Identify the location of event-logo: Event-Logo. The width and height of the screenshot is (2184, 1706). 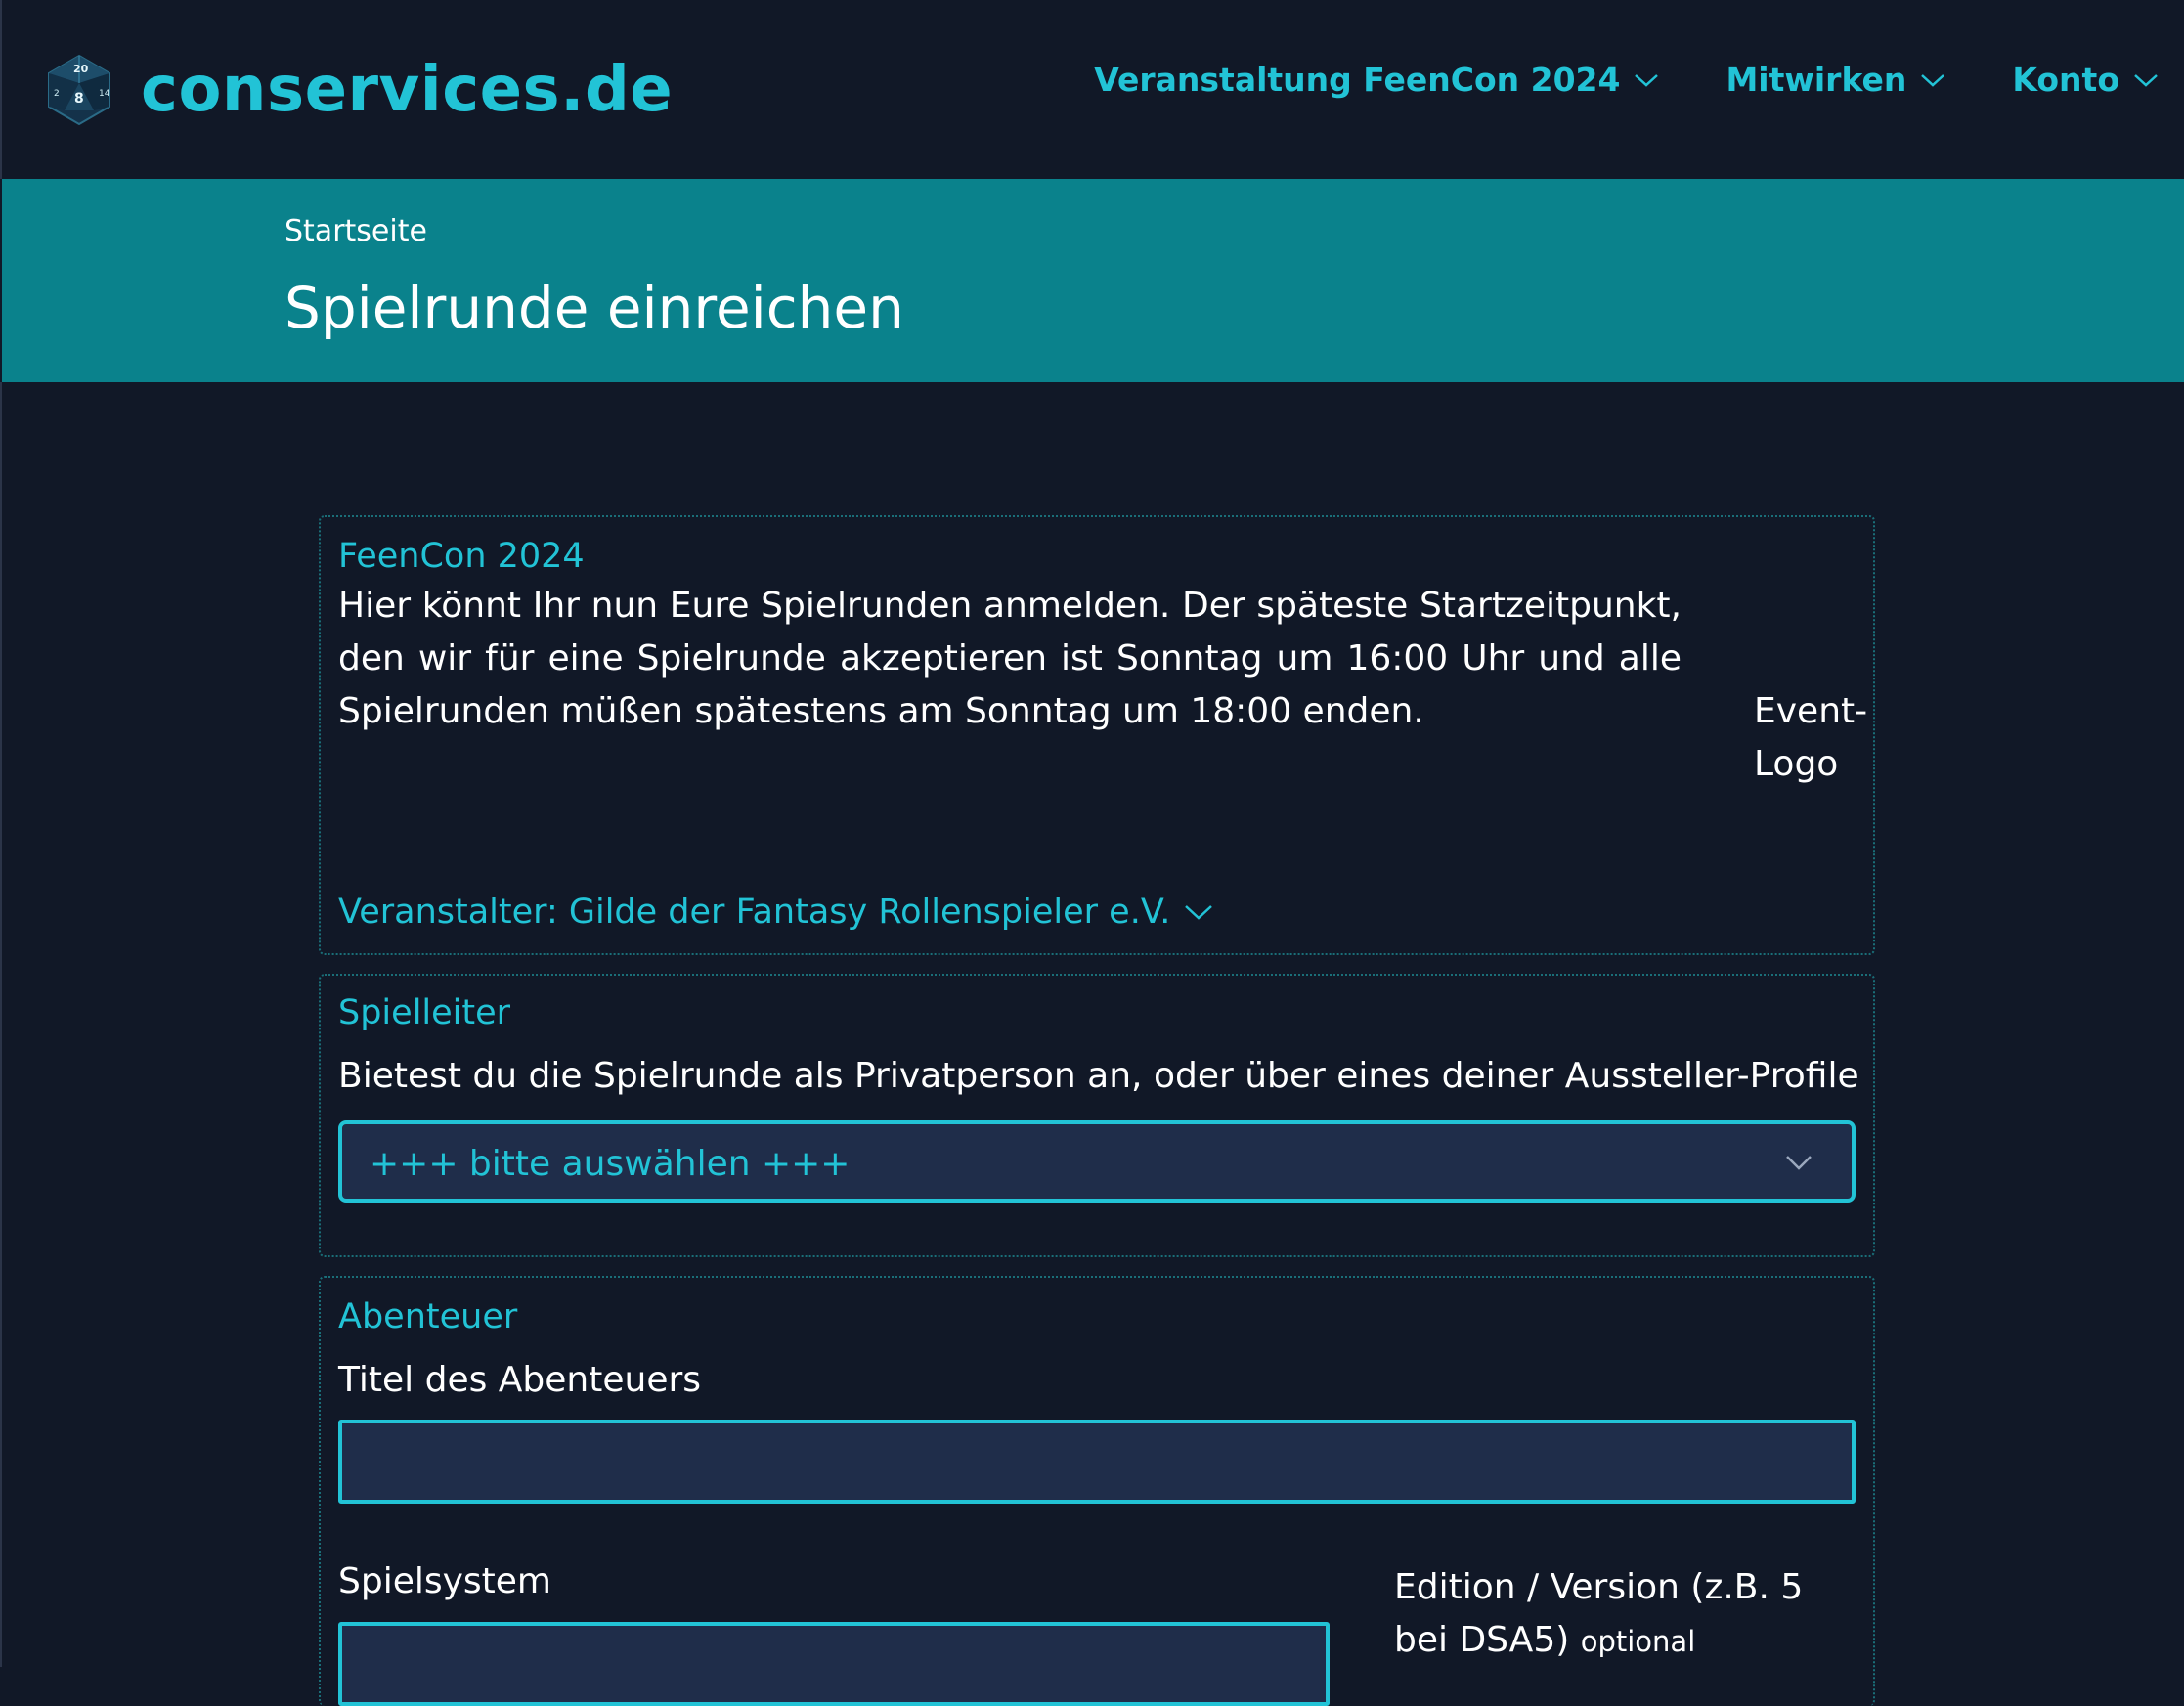
(1811, 737).